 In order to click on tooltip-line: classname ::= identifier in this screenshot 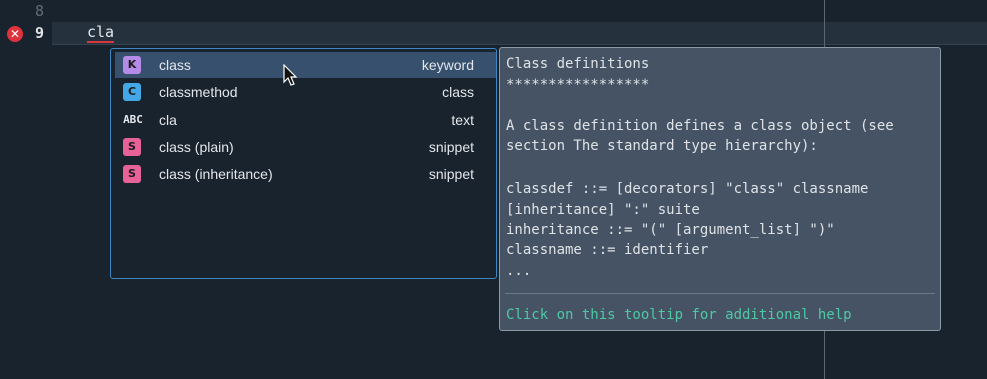, I will do `click(607, 250)`.